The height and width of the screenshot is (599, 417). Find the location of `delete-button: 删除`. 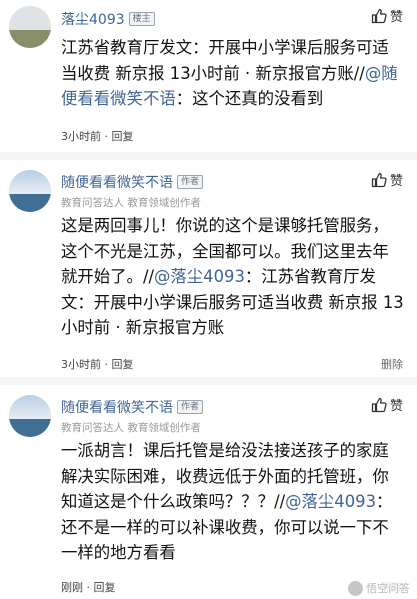

delete-button: 删除 is located at coordinates (392, 364).